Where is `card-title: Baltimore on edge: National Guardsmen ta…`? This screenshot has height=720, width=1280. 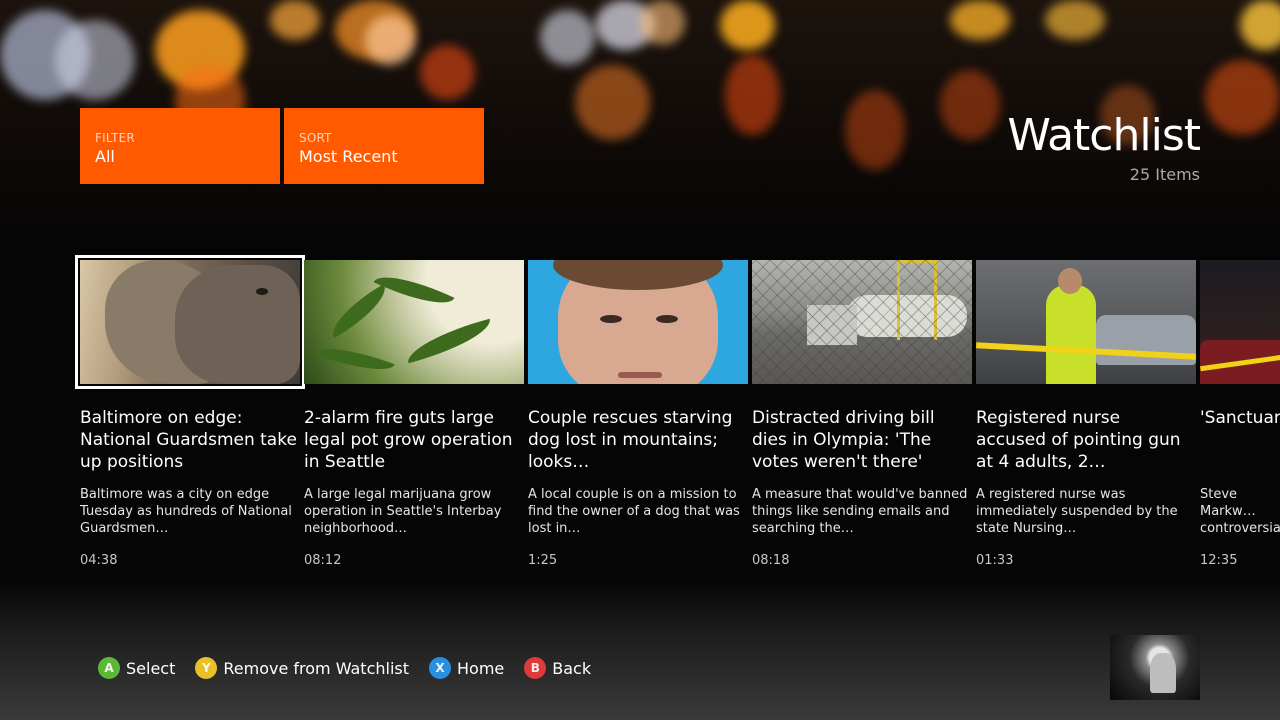 card-title: Baltimore on edge: National Guardsmen ta… is located at coordinates (188, 440).